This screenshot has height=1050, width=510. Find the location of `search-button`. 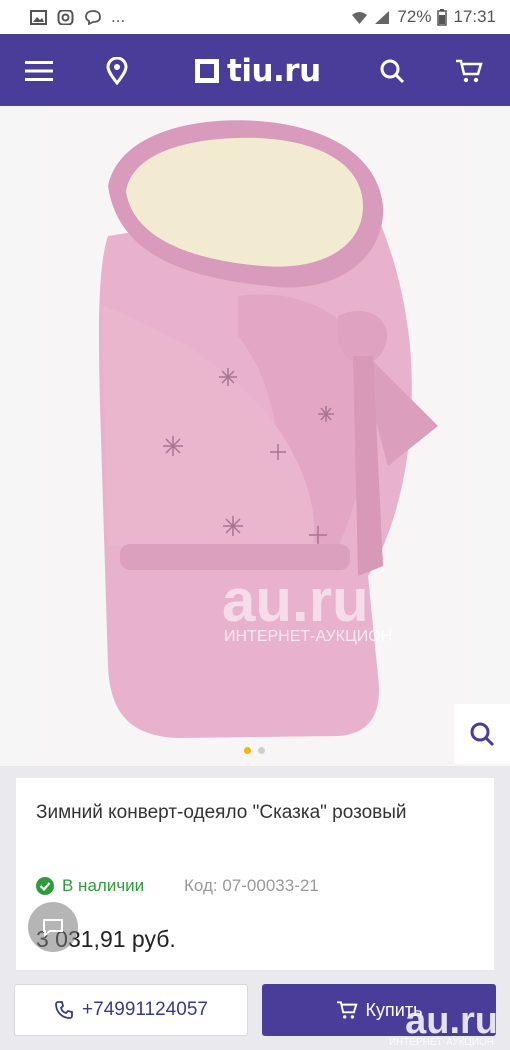

search-button is located at coordinates (392, 71).